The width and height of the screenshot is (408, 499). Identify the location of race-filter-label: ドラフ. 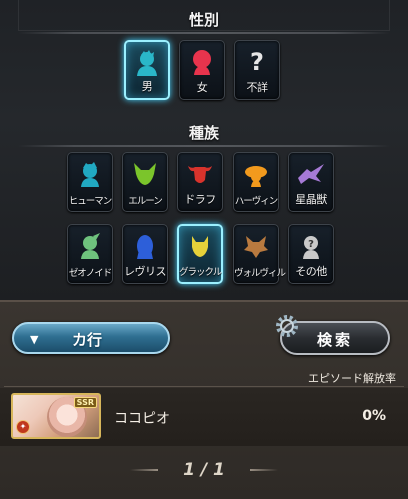
(200, 199).